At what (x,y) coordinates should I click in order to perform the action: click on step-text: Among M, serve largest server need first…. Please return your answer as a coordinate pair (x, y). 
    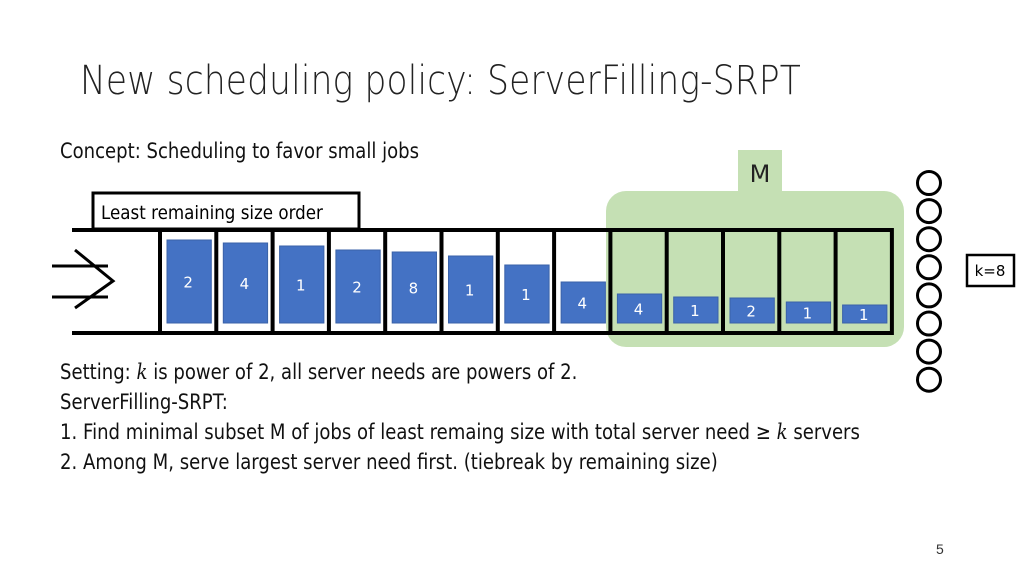
    Looking at the image, I should click on (400, 462).